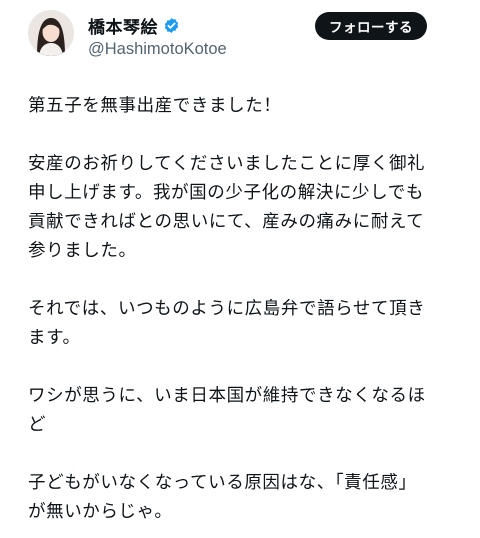 Image resolution: width=480 pixels, height=538 pixels. I want to click on tweet-line: 申し上げます。我が国の少子化の解決に少しでも, so click(226, 193).